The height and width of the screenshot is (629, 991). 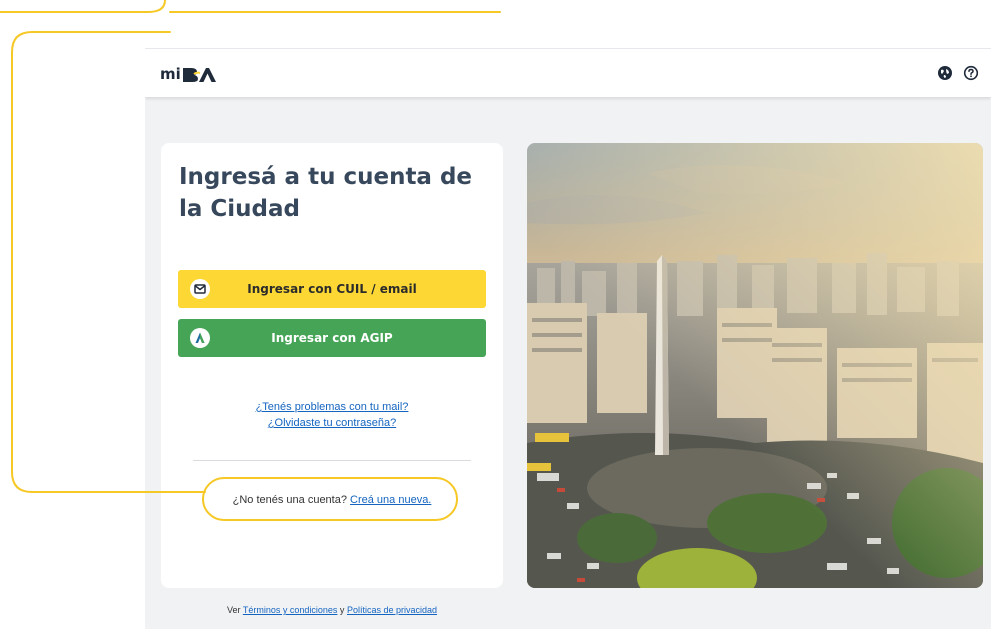 I want to click on mail-icon, so click(x=200, y=289).